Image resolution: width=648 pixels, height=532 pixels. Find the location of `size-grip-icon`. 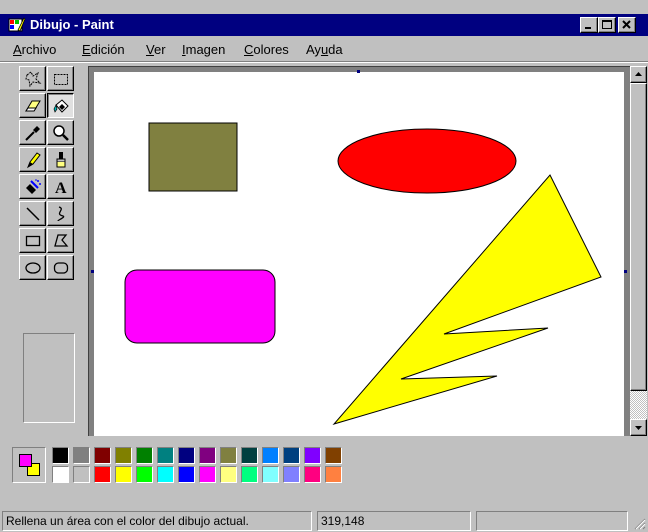

size-grip-icon is located at coordinates (639, 523).